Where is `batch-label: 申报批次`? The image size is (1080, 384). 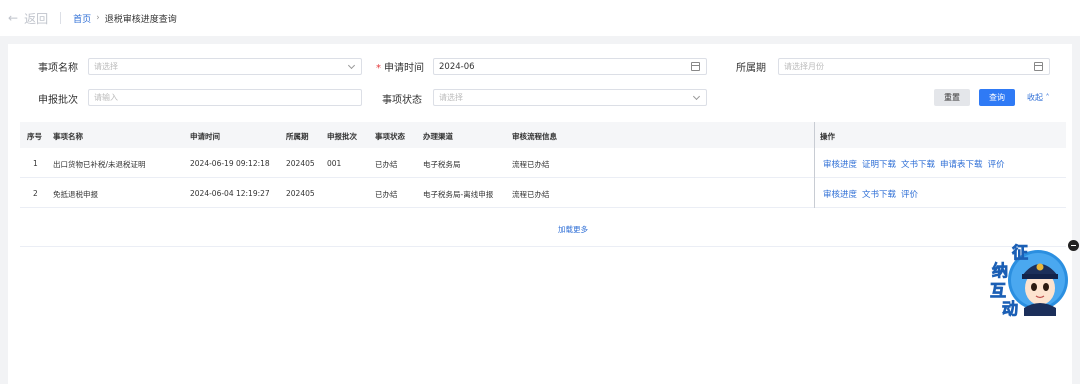
batch-label: 申报批次 is located at coordinates (58, 100).